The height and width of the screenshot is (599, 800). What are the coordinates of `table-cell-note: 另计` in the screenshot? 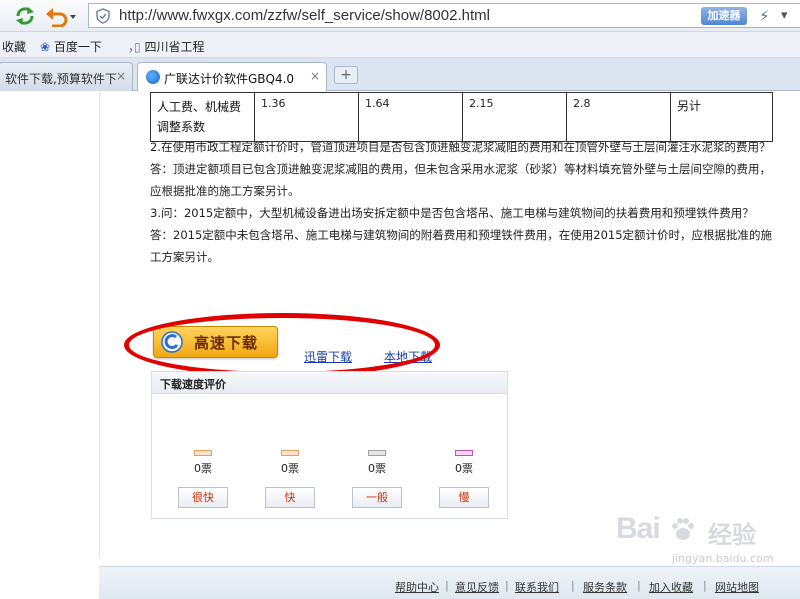 It's located at (721, 117).